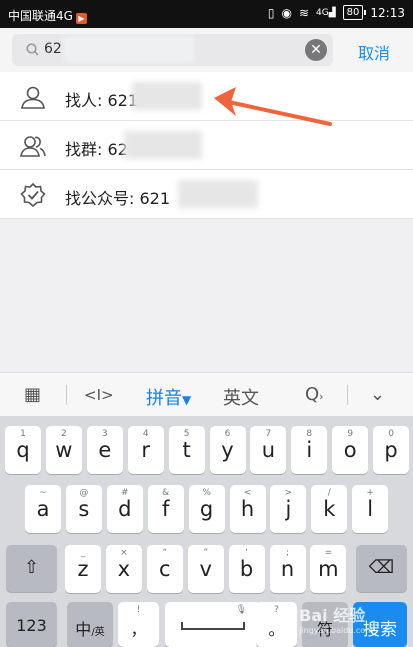  Describe the element at coordinates (33, 195) in the screenshot. I see `badge-check-icon` at that location.